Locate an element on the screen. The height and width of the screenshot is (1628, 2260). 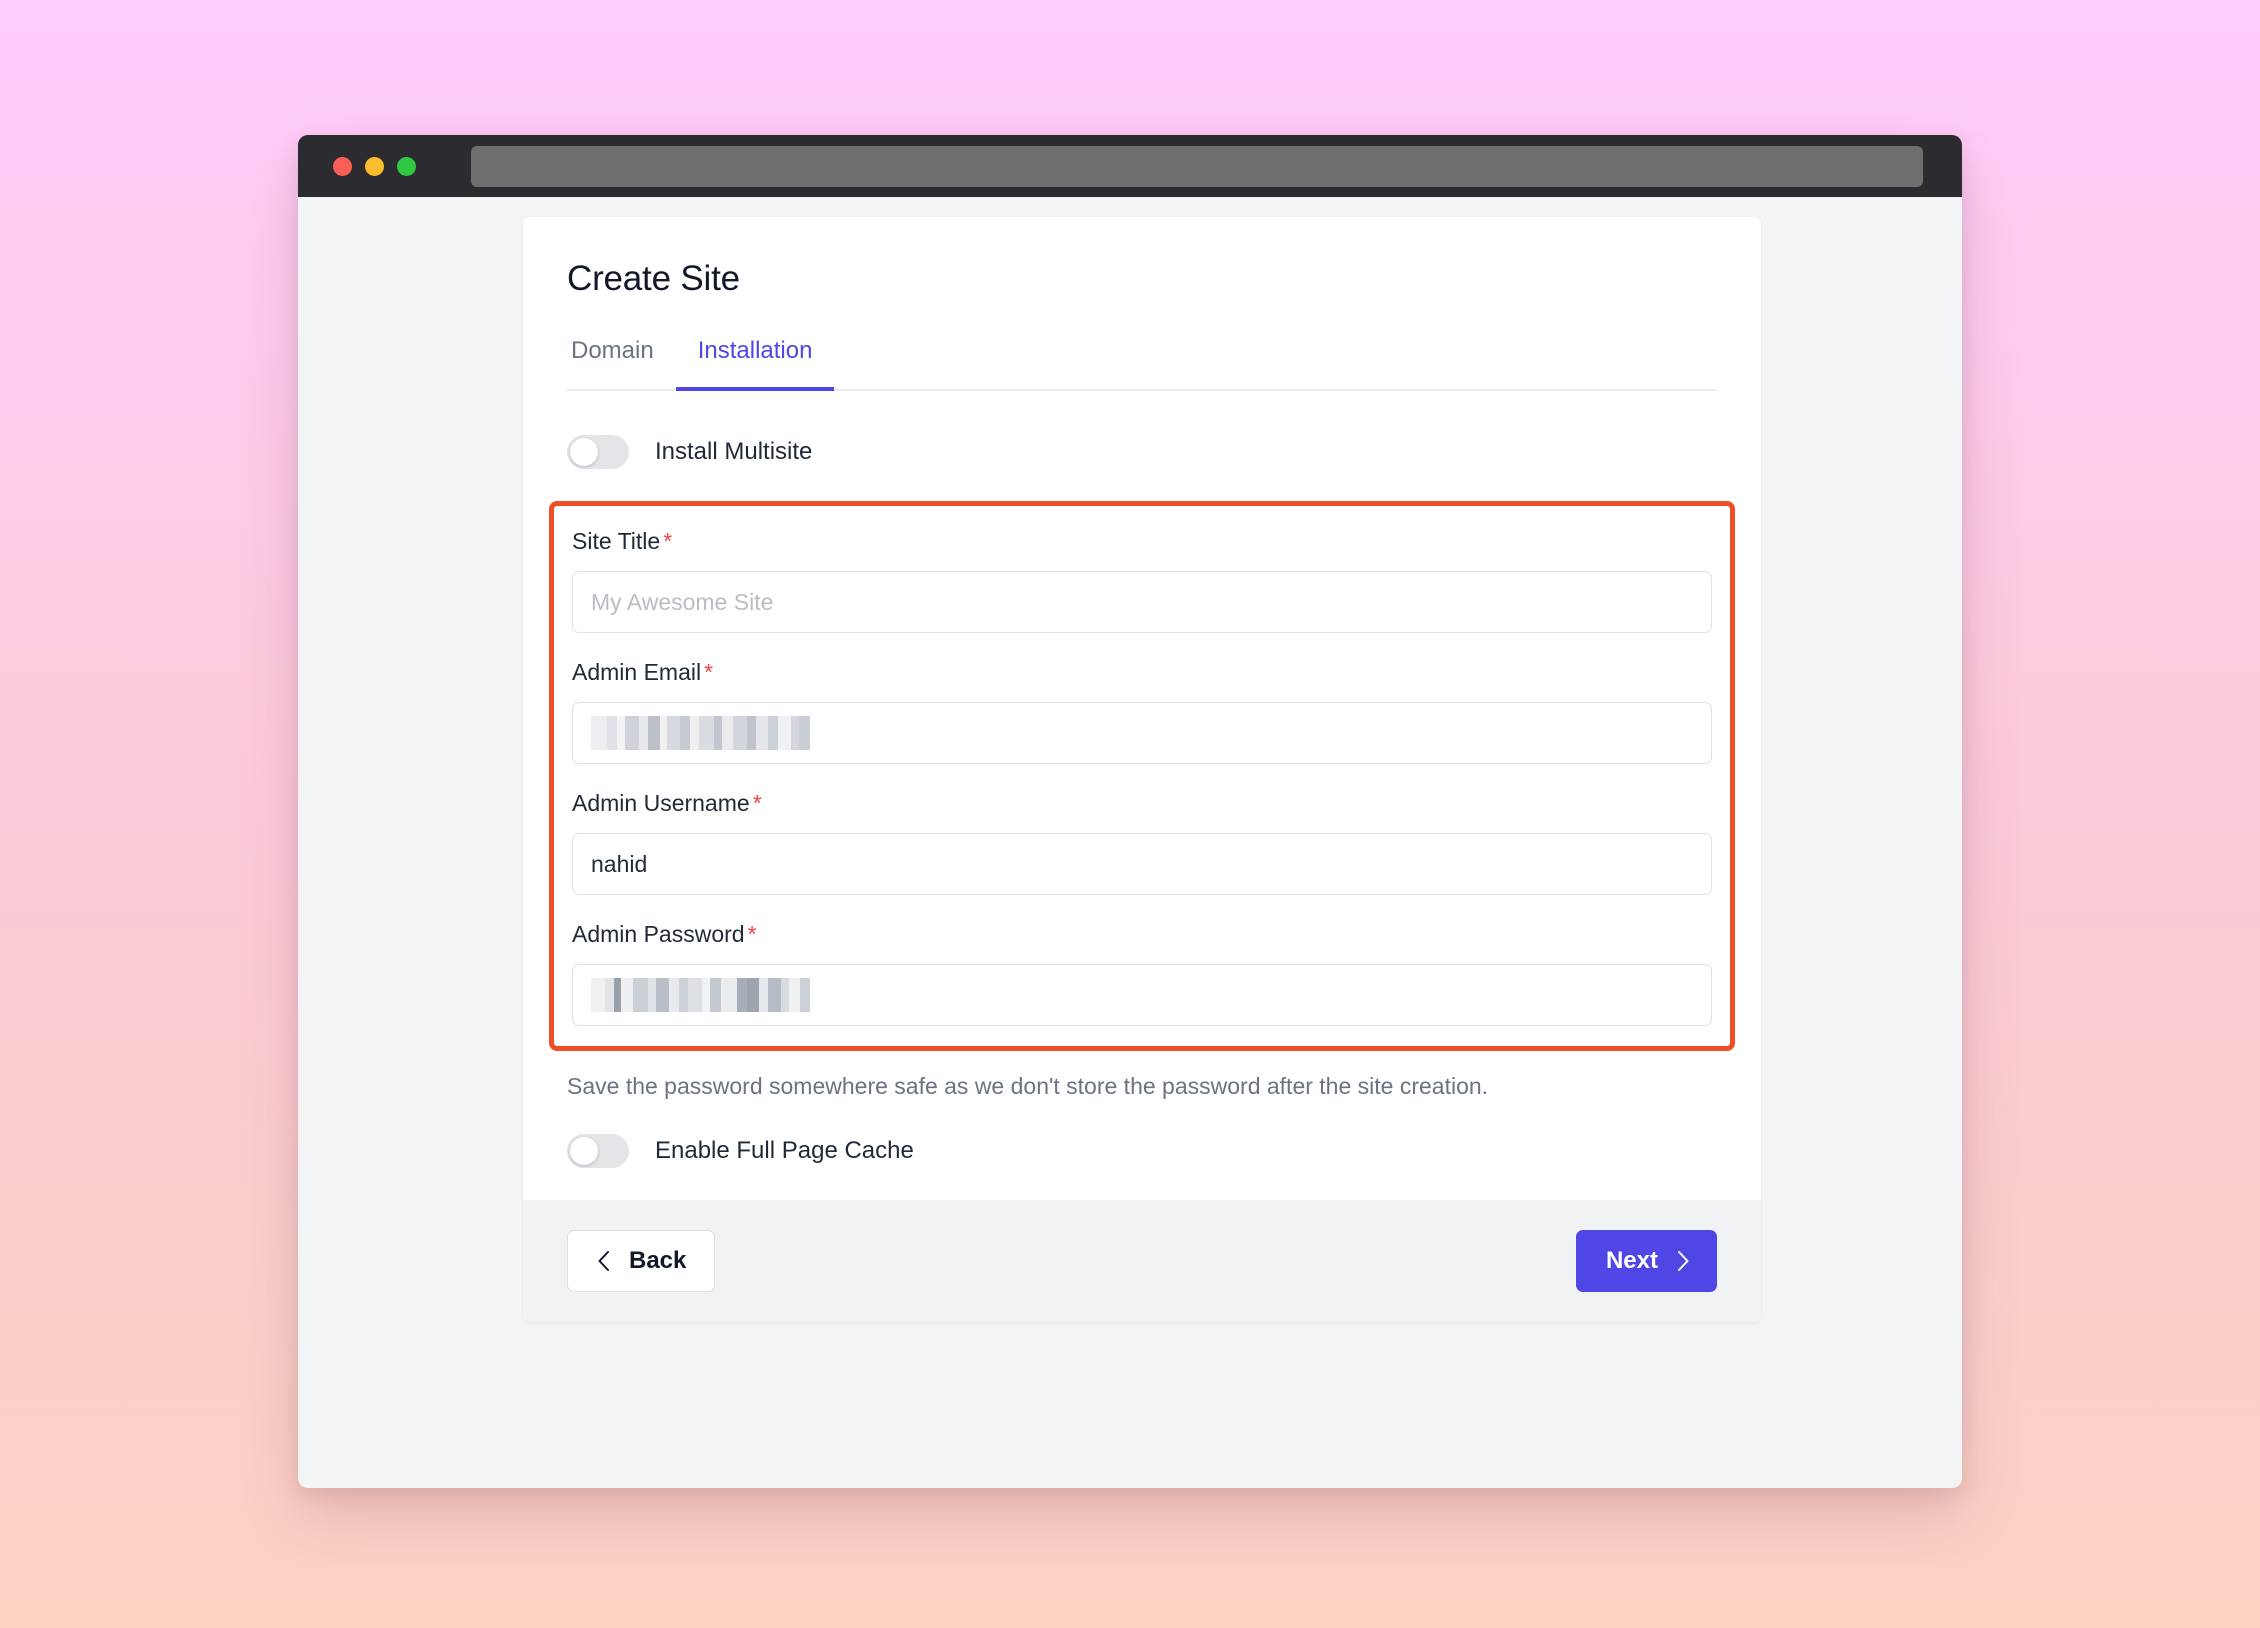
admin-username-label: Admin Username * is located at coordinates (1142, 803).